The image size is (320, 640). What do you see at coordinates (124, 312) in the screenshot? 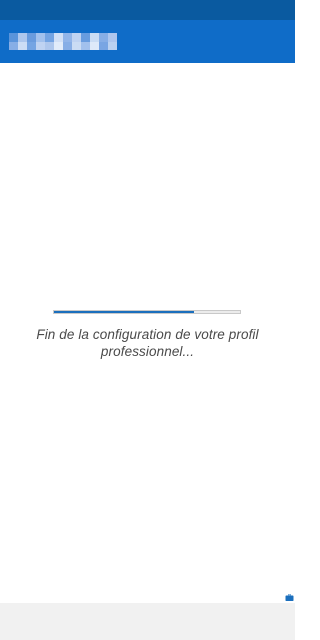
I see `progress-bar-fill` at bounding box center [124, 312].